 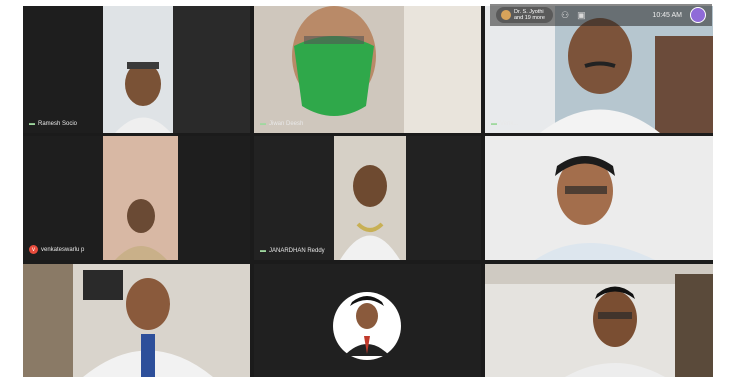 I want to click on participant-tile-2: ▬ Jiwan Deesh, so click(x=367, y=69).